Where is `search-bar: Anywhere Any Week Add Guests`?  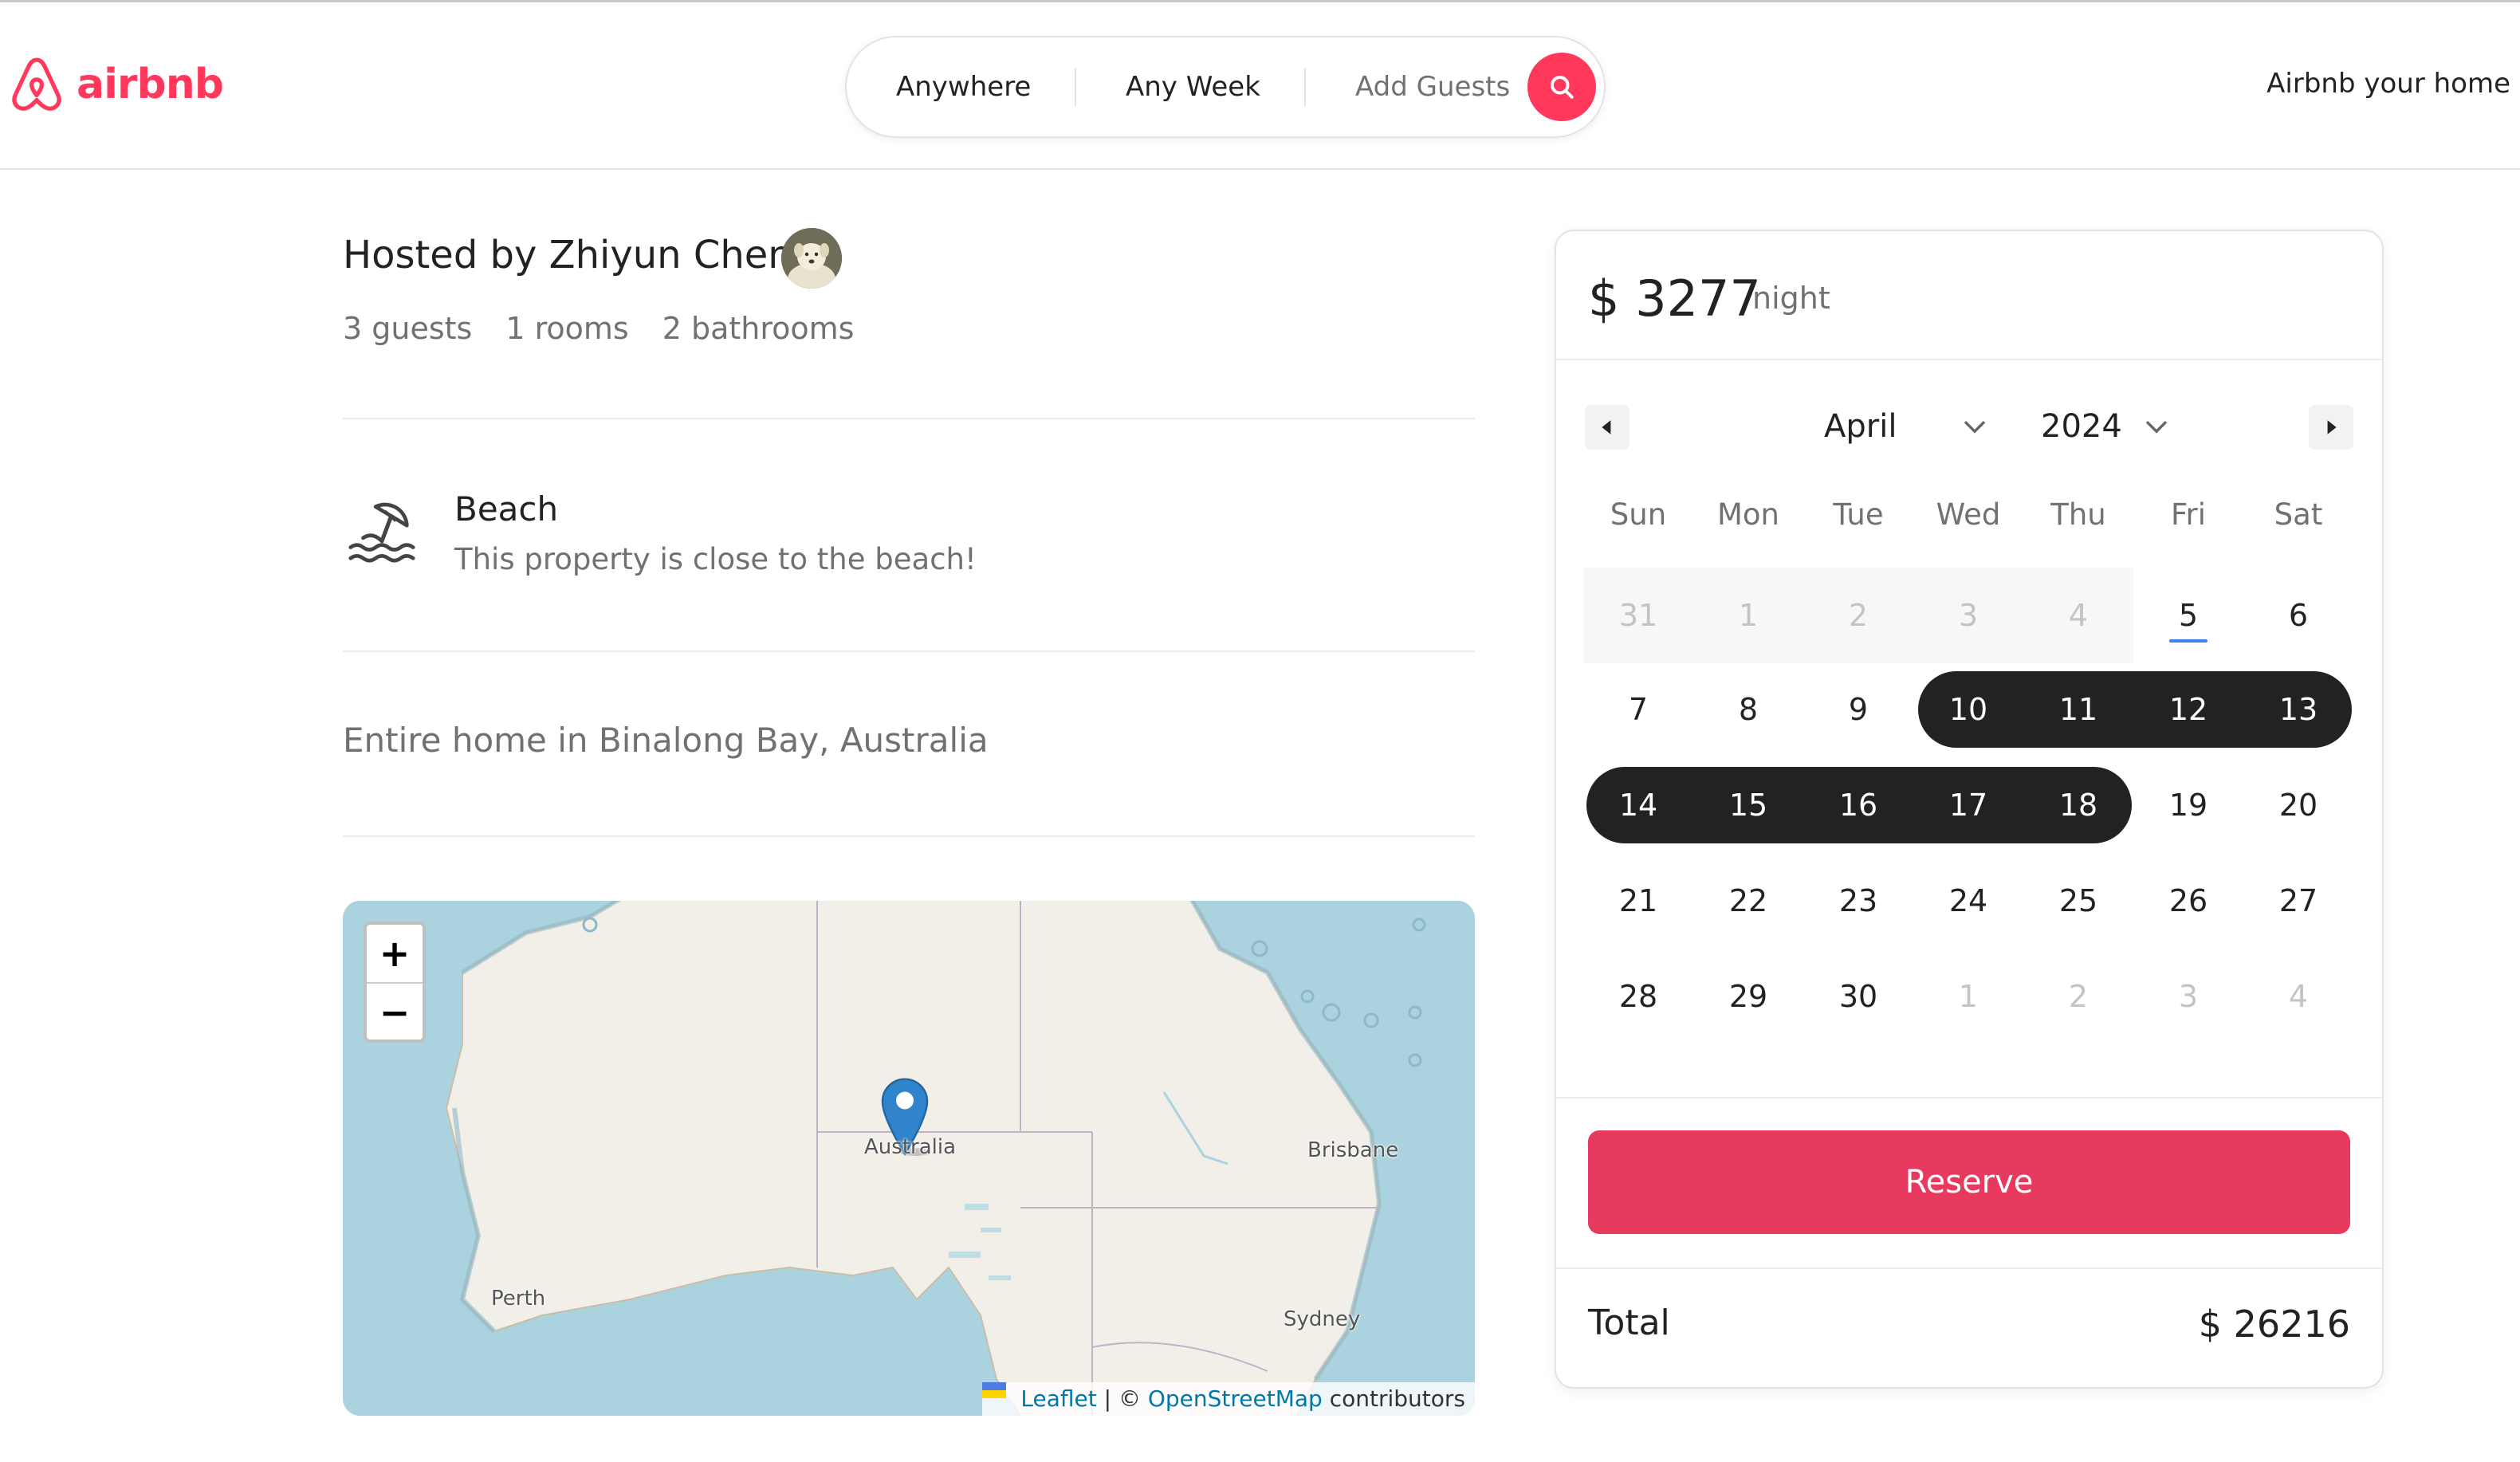 search-bar: Anywhere Any Week Add Guests is located at coordinates (1225, 87).